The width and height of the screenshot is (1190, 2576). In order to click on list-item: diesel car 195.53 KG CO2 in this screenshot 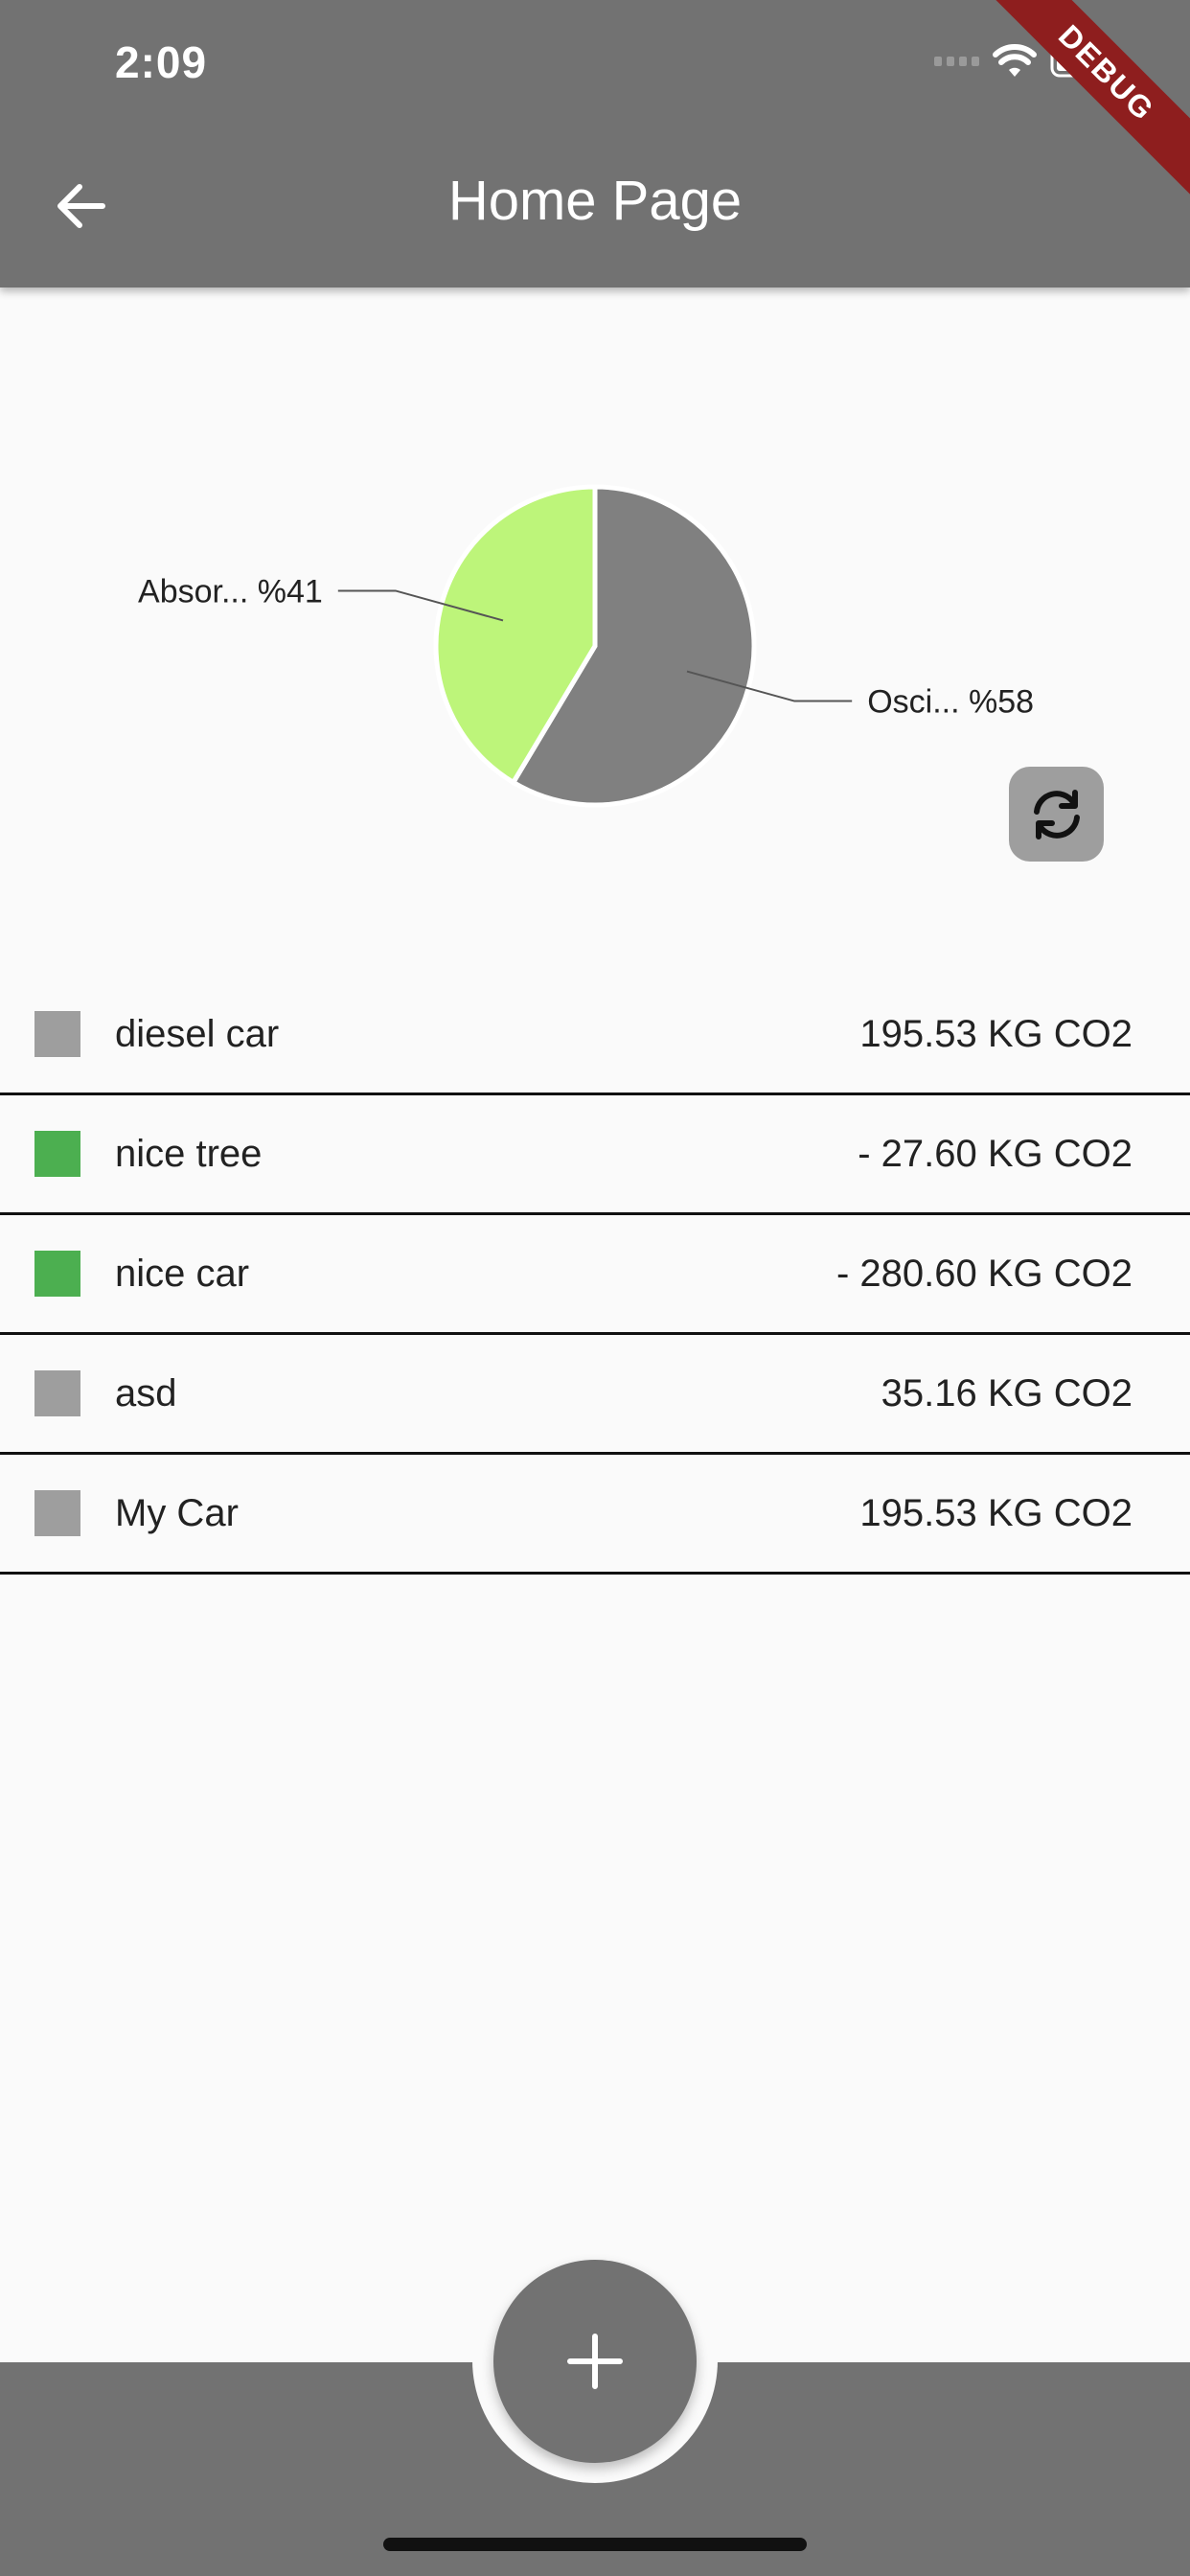, I will do `click(595, 1035)`.